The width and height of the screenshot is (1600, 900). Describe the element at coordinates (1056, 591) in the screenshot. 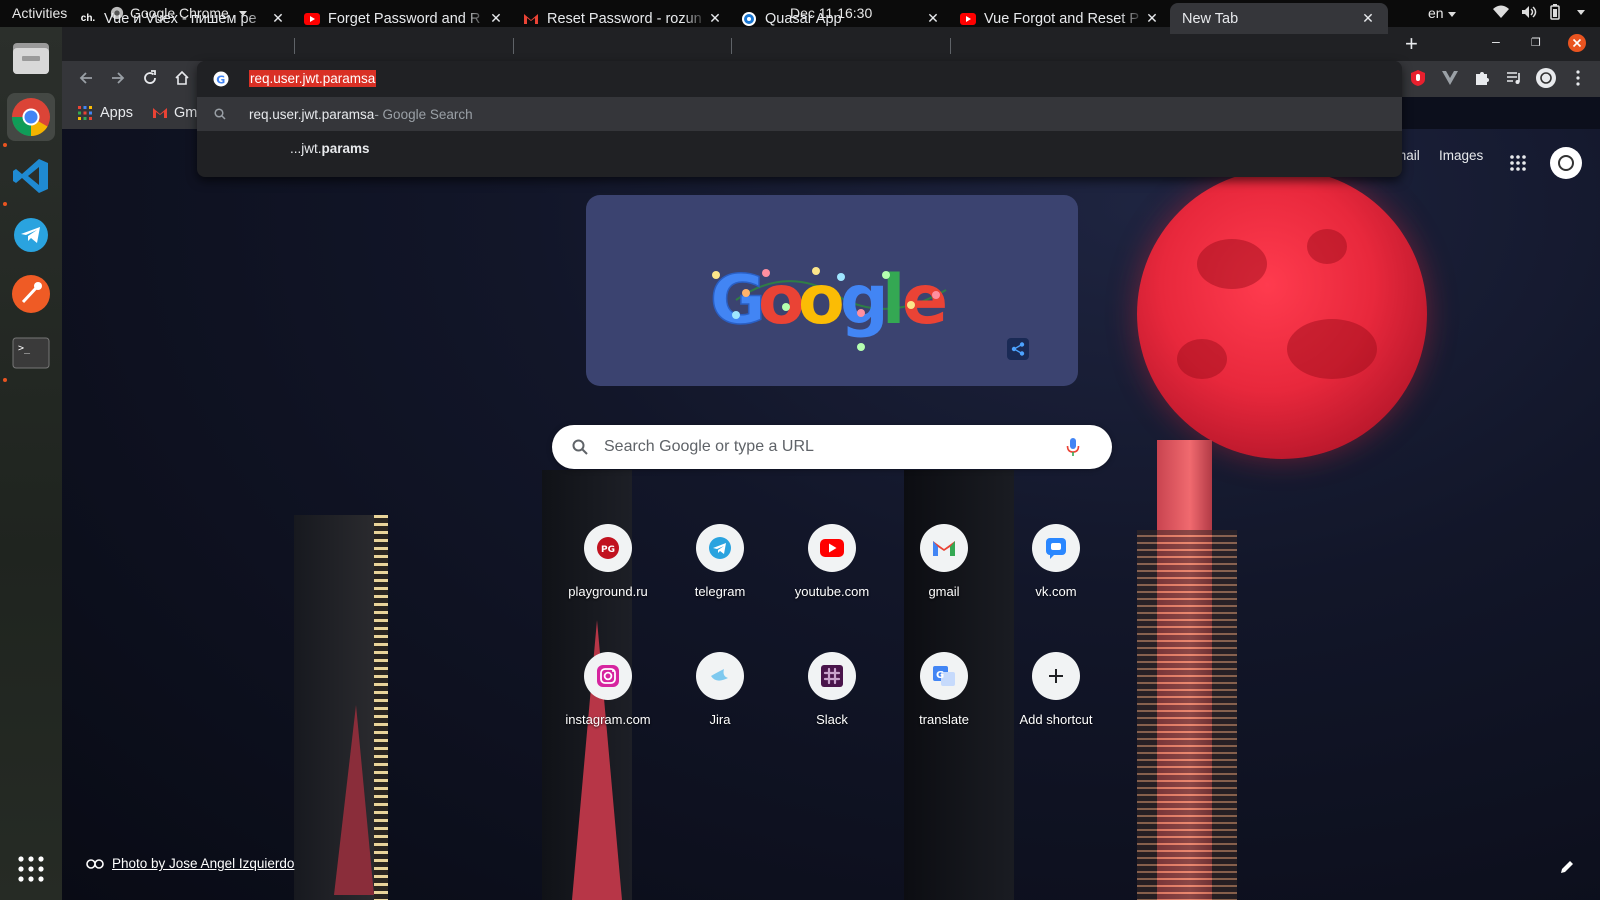

I see `shortcut-label: vk.com` at that location.